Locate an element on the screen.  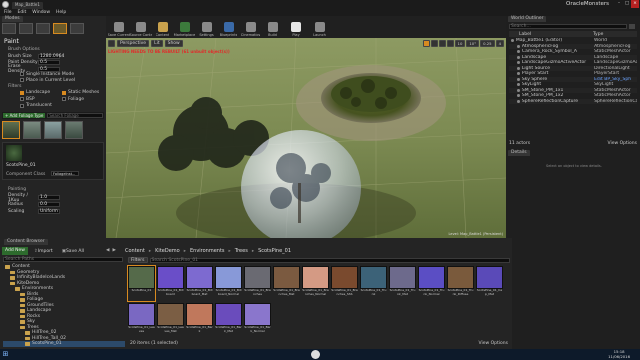
menu-file: File is located at coordinates (8, 12).